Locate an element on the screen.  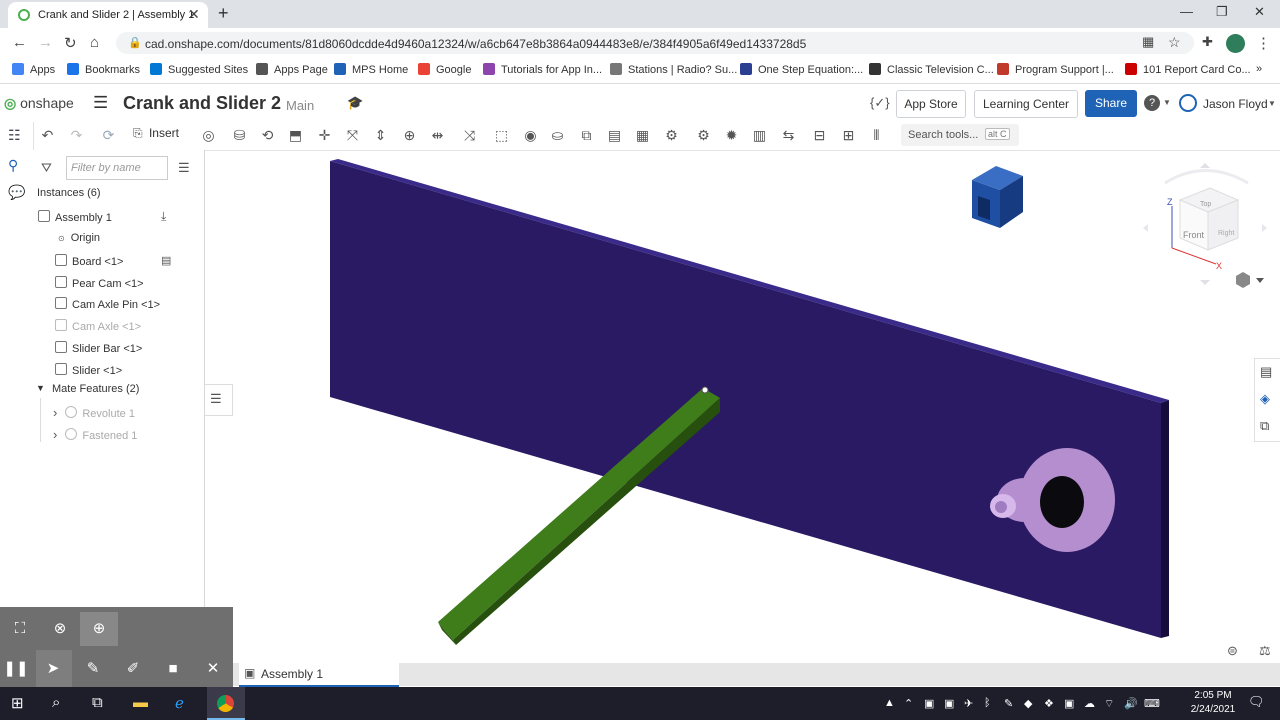
pin-slot-mate-icon: ⇕ is located at coordinates (380, 135).